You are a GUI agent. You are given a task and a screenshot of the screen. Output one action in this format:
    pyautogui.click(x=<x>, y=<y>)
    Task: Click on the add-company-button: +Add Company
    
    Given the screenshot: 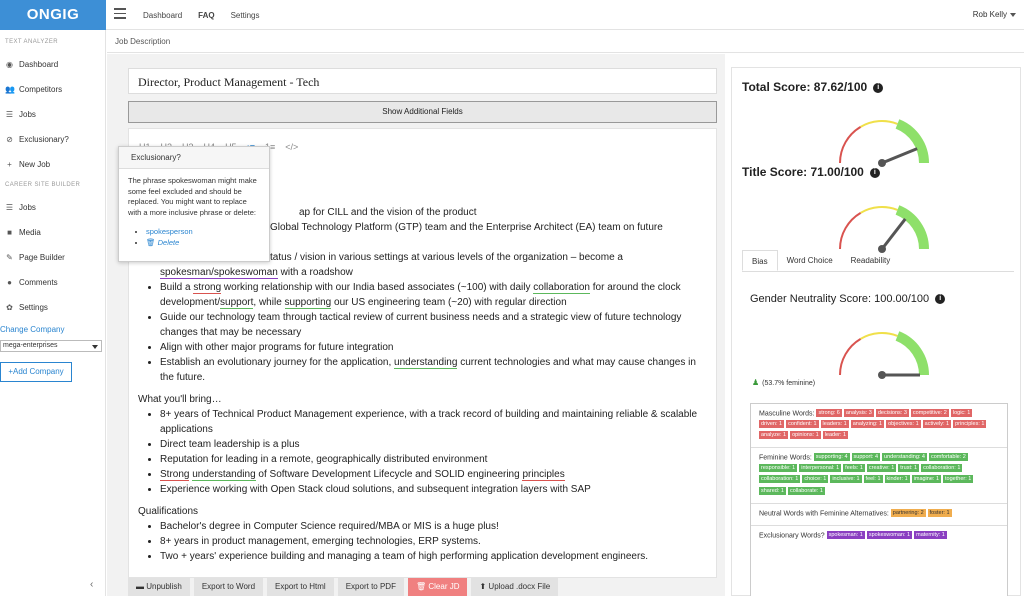 What is the action you would take?
    pyautogui.click(x=36, y=372)
    